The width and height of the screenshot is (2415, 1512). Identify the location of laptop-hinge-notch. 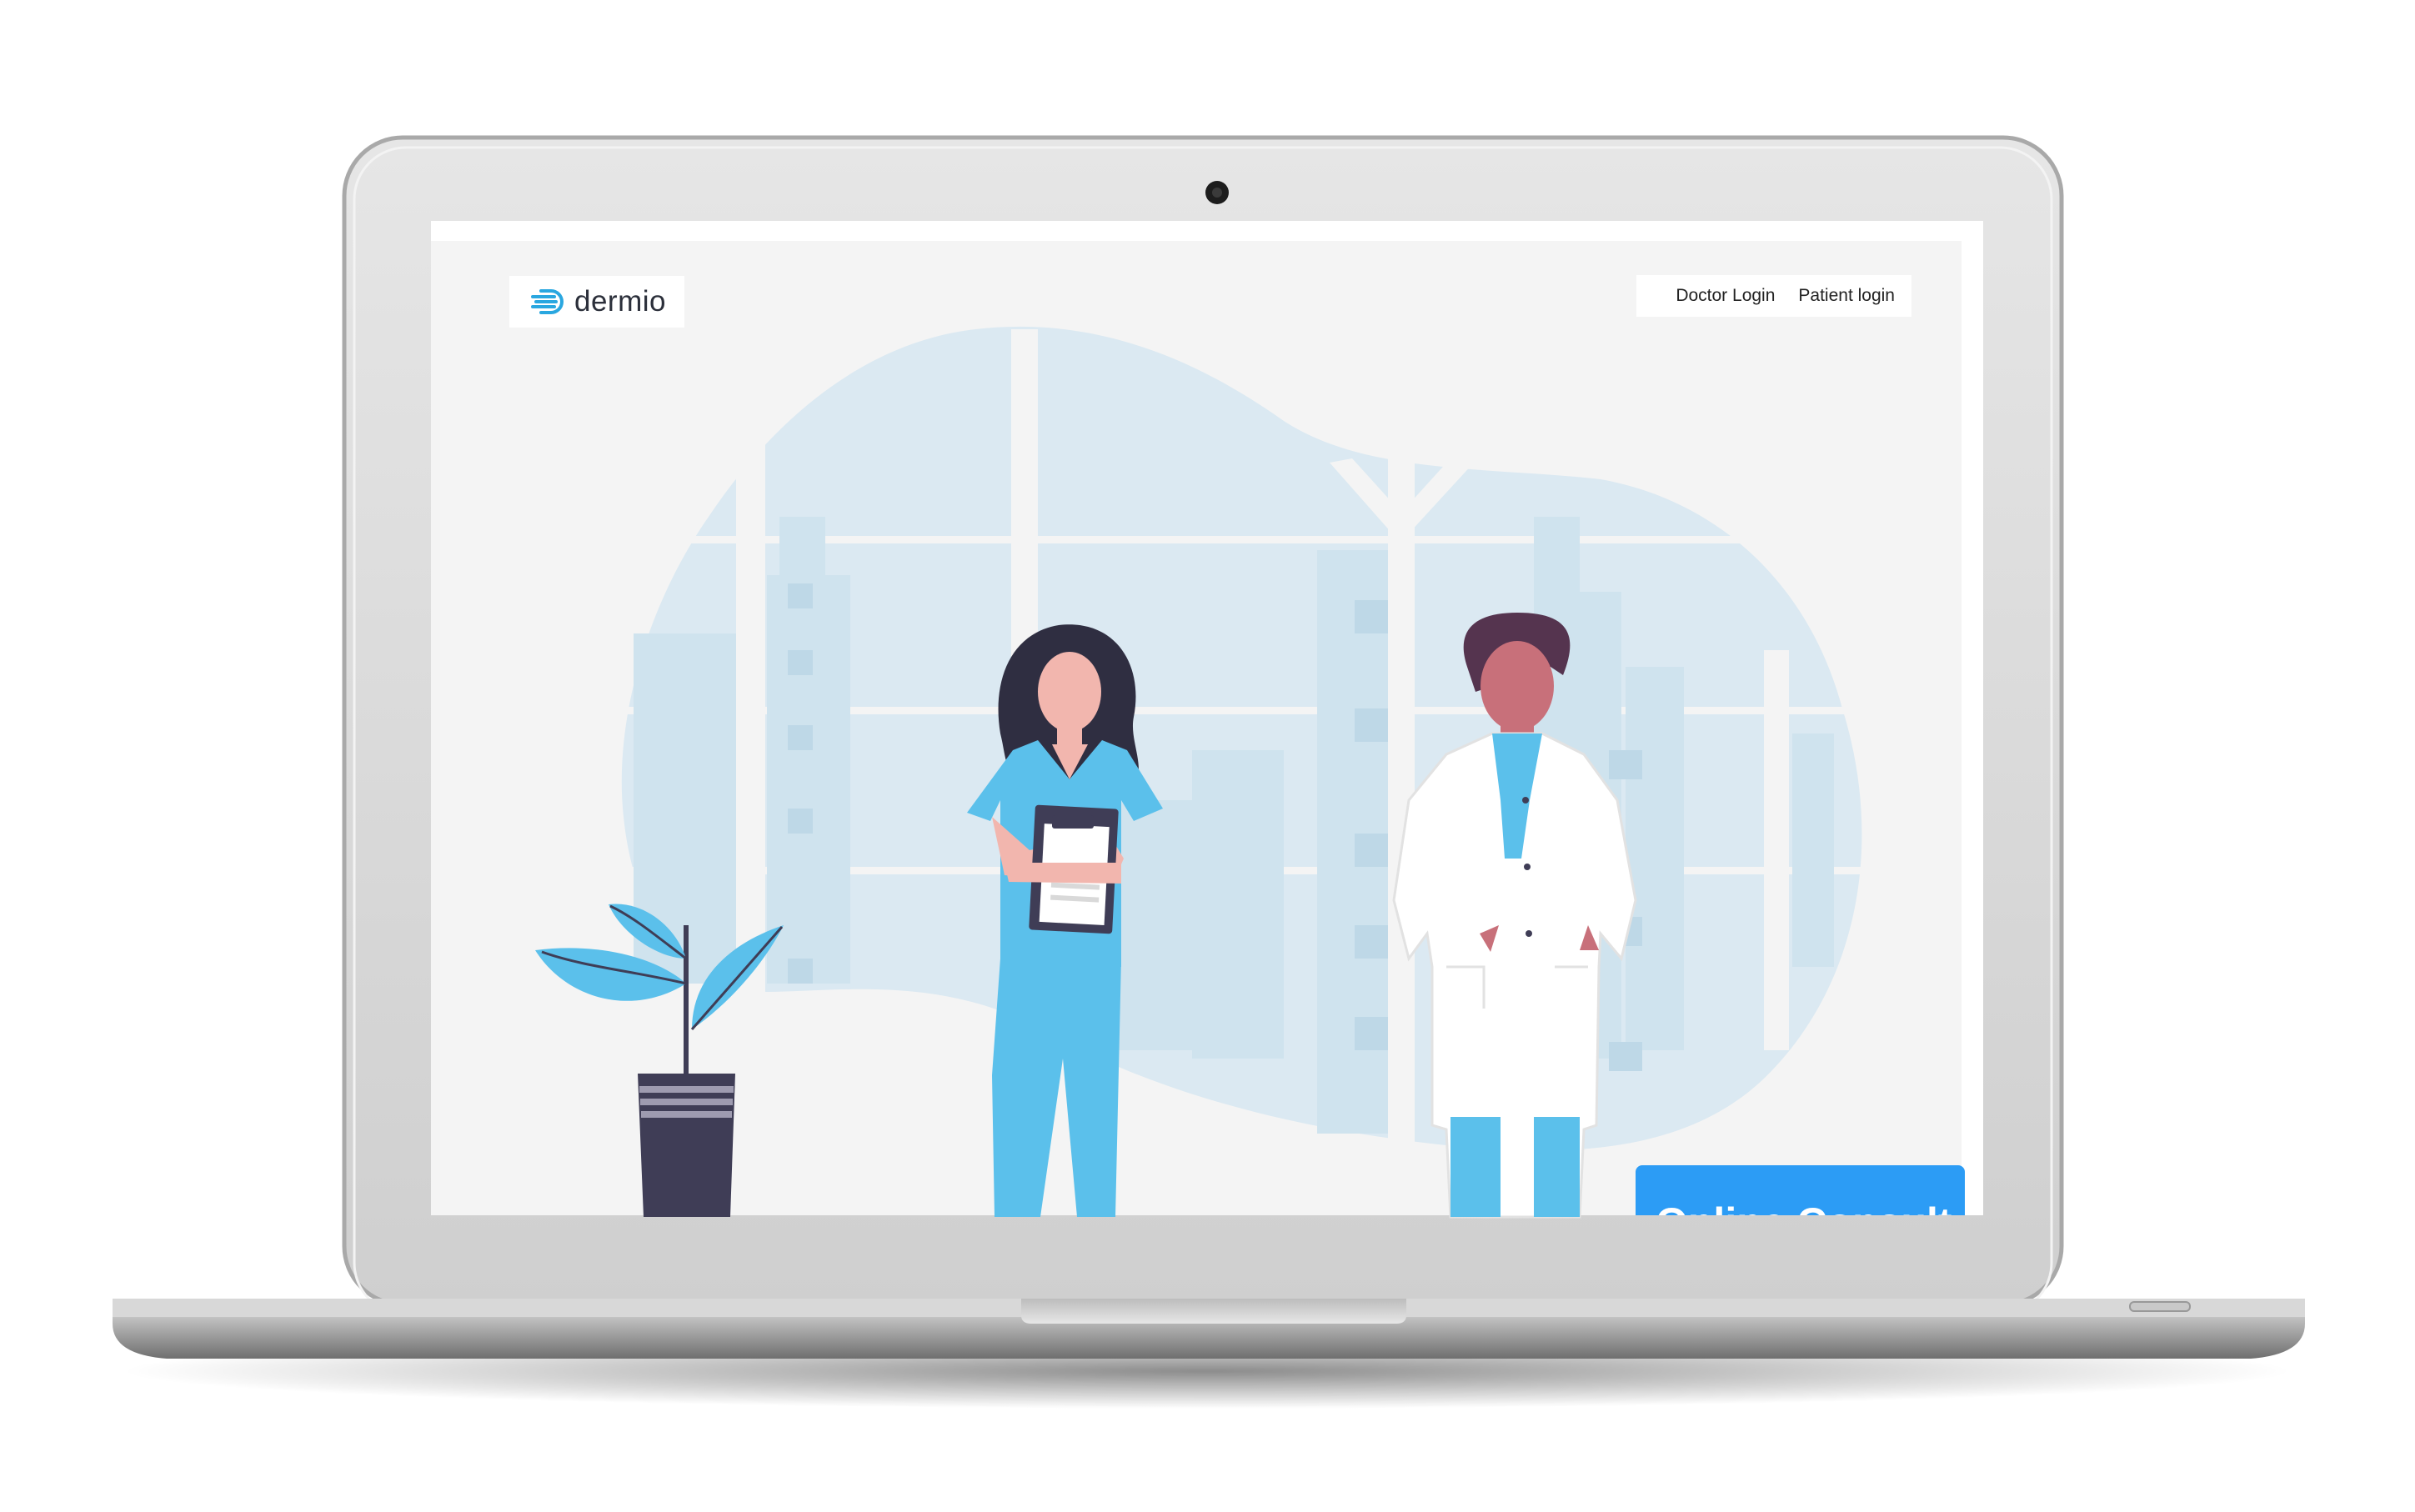
(1213, 1311).